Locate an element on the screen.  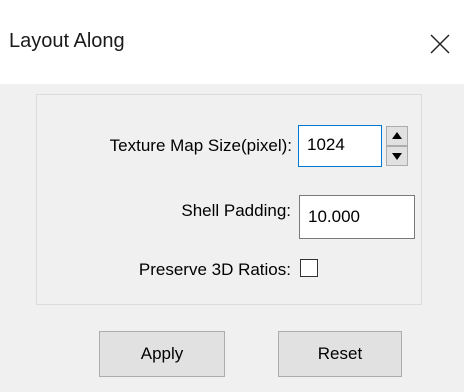
texture-map-size-input: 1024 is located at coordinates (340, 146).